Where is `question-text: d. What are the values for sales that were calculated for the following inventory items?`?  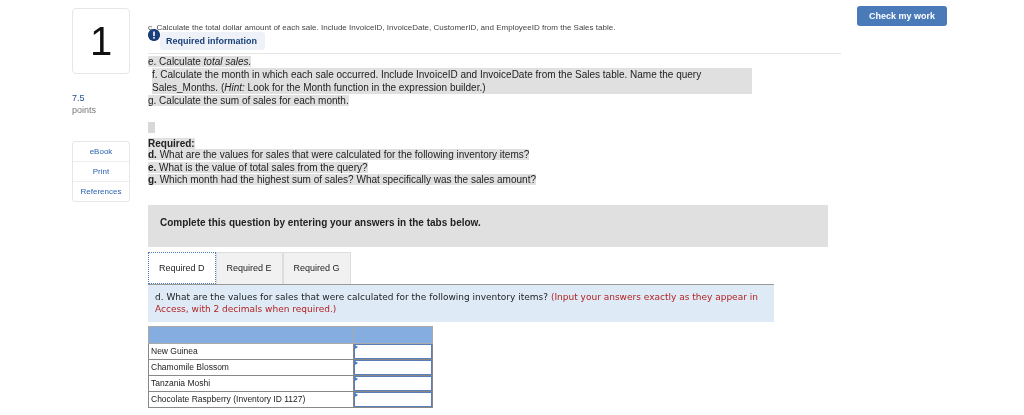 question-text: d. What are the values for sales that were calculated for the following inventory items? is located at coordinates (339, 154).